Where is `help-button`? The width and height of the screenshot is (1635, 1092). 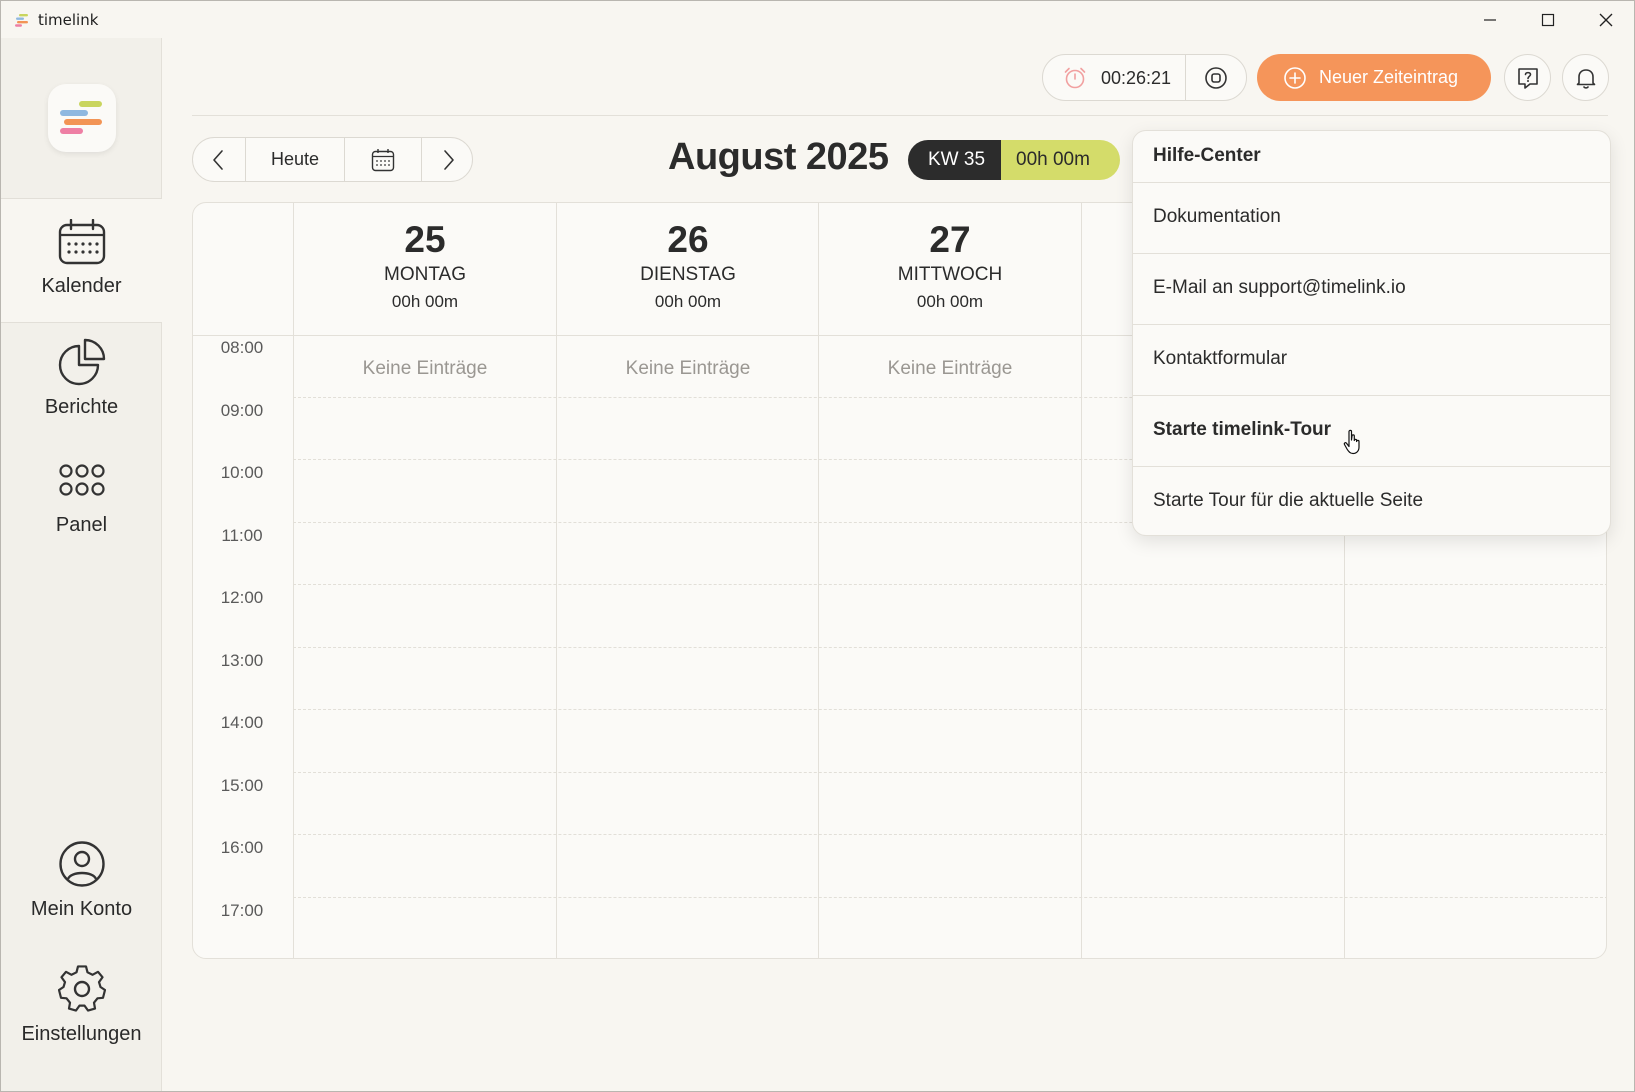
help-button is located at coordinates (1527, 77).